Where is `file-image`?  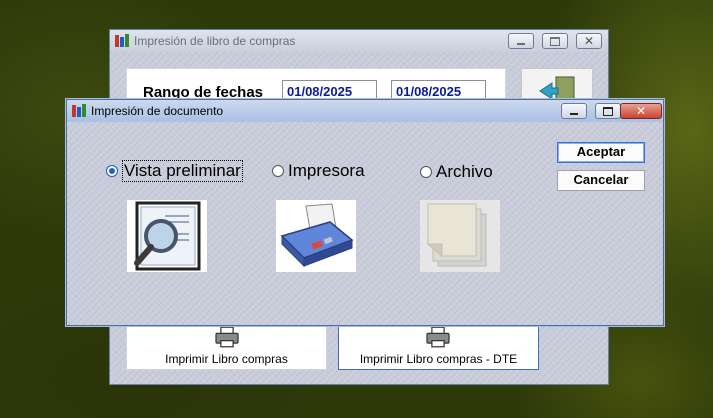 file-image is located at coordinates (460, 236).